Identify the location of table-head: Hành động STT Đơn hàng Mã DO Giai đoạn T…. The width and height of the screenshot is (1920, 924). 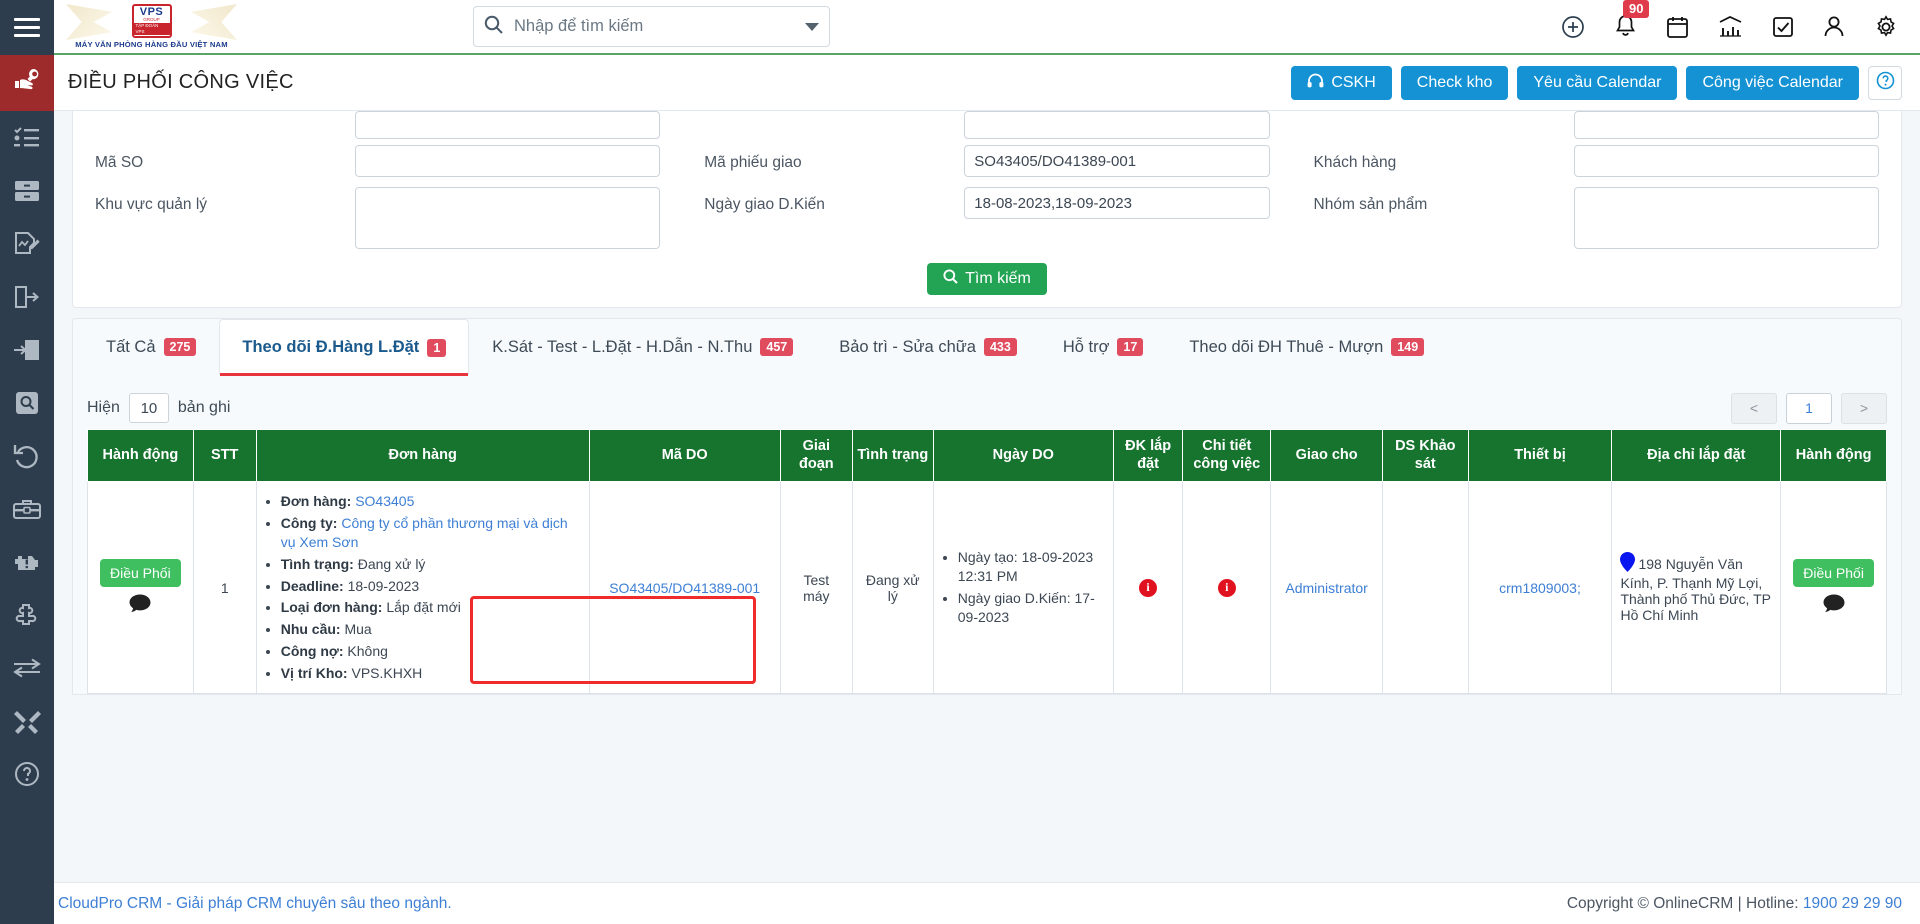
(987, 455).